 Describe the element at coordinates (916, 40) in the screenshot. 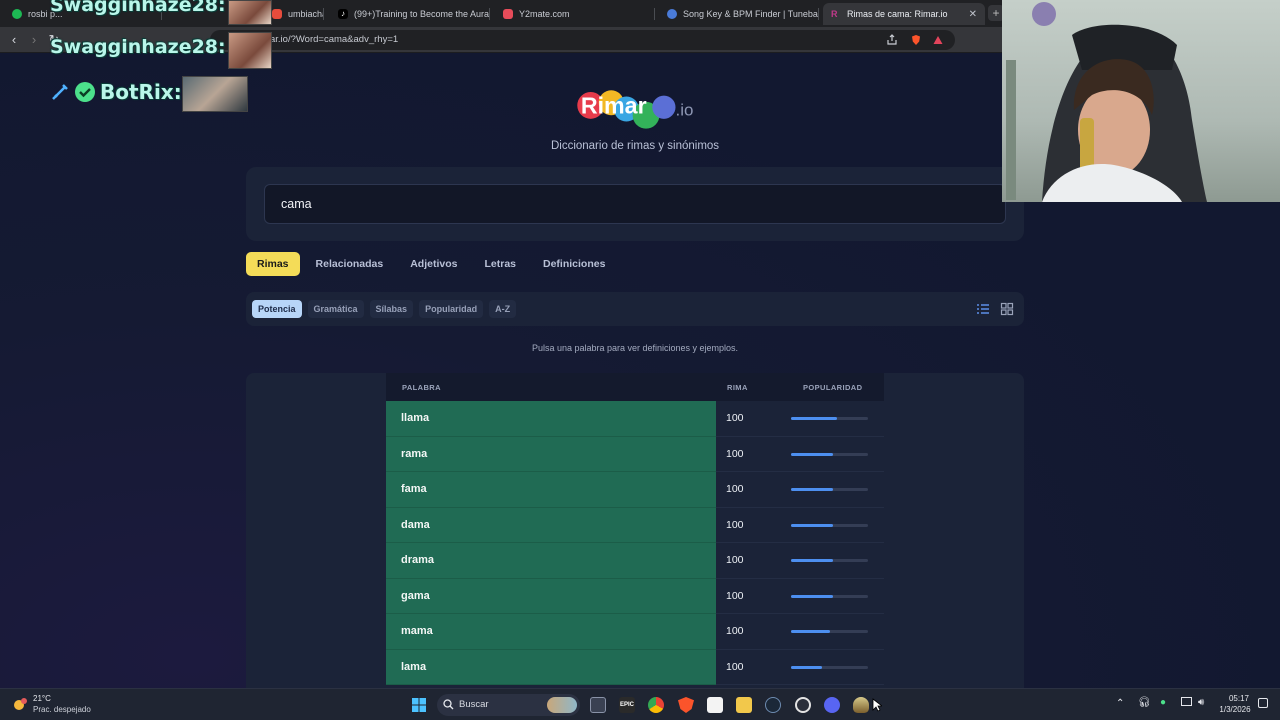

I see `brave-shield-icon` at that location.